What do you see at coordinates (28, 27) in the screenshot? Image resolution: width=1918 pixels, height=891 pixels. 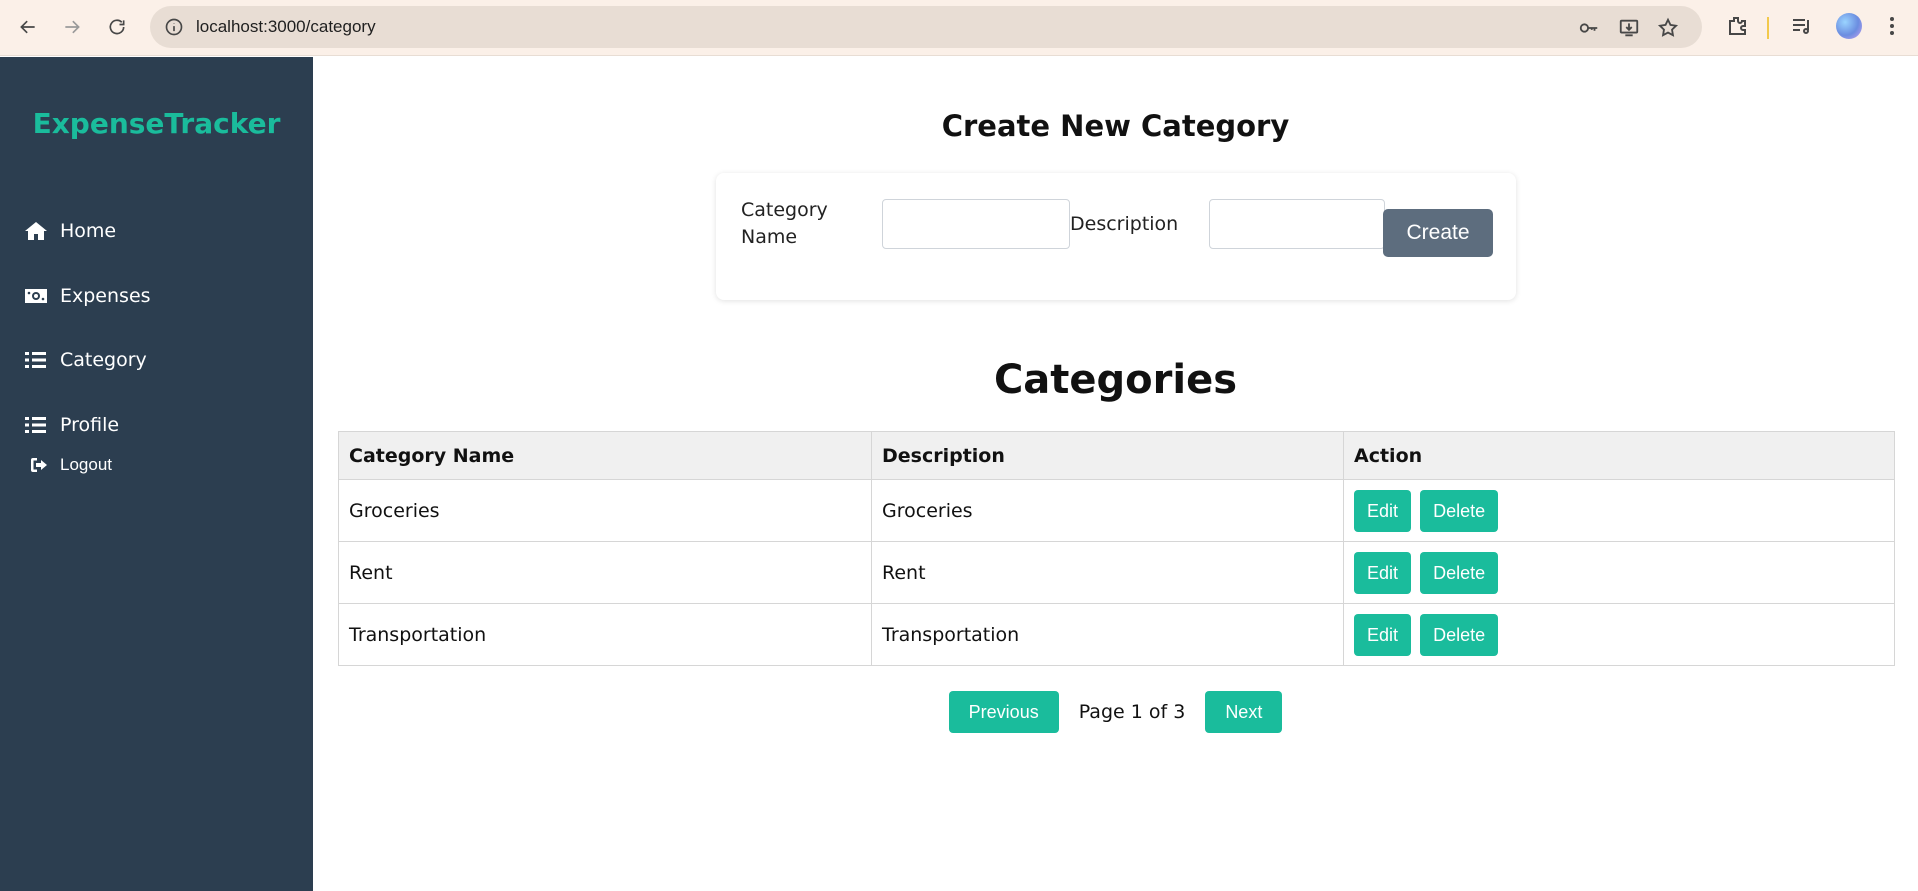 I see `back-icon` at bounding box center [28, 27].